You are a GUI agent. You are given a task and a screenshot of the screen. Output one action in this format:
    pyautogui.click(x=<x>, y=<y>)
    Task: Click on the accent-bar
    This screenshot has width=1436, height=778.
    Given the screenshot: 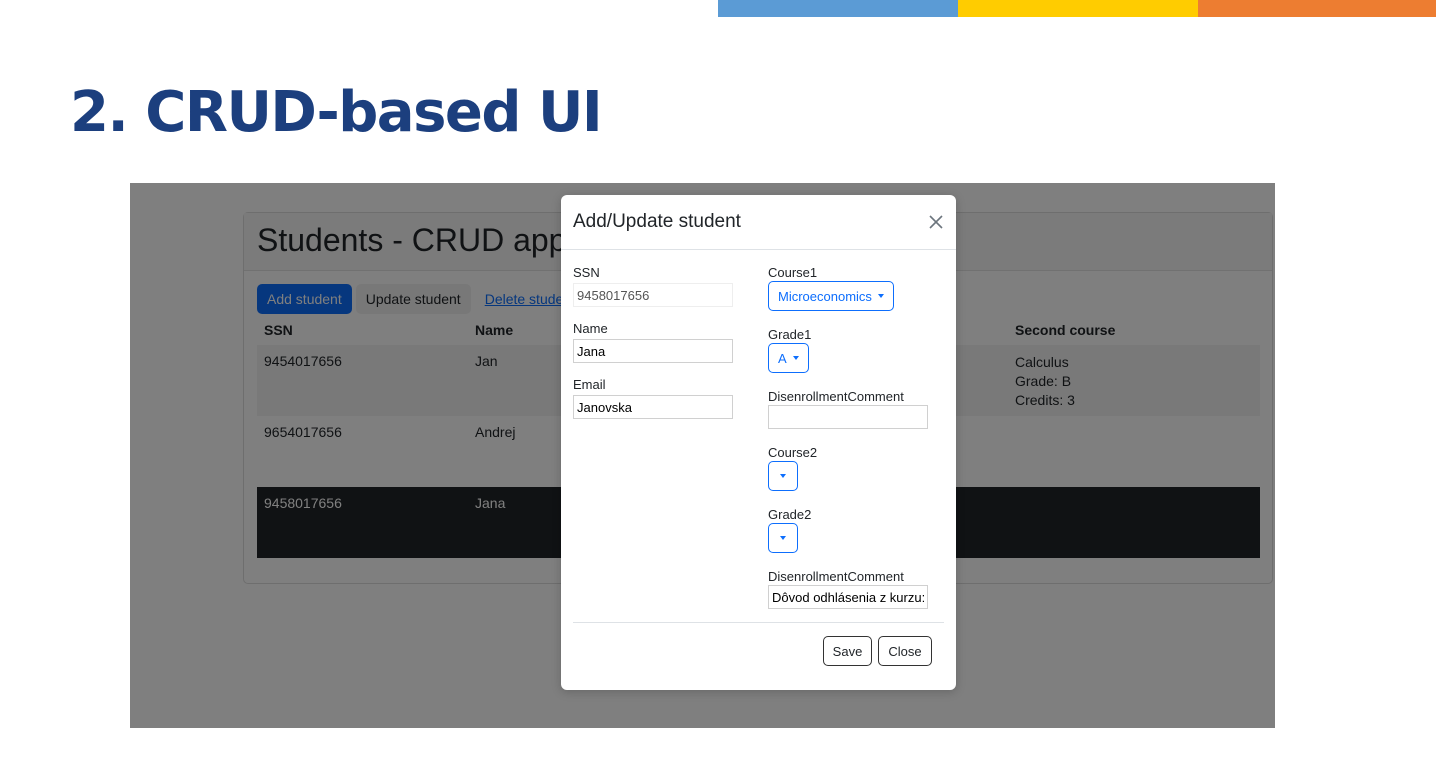 What is the action you would take?
    pyautogui.click(x=1077, y=8)
    